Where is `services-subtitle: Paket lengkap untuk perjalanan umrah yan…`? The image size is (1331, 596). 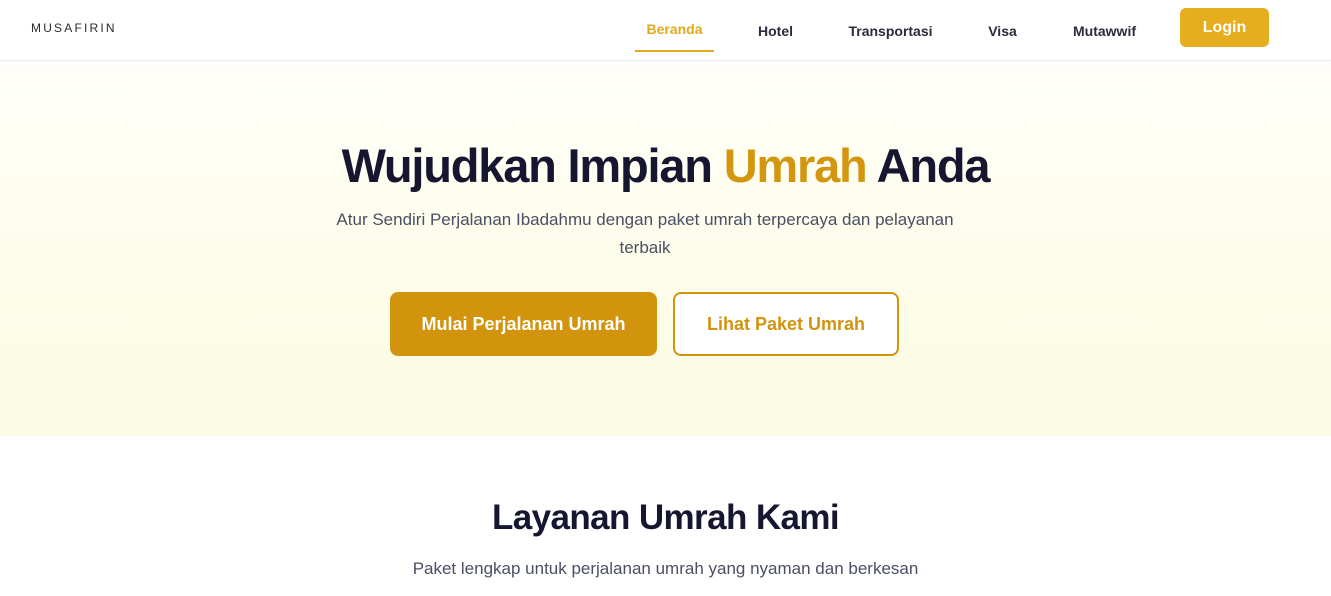
services-subtitle: Paket lengkap untuk perjalanan umrah yan… is located at coordinates (665, 568).